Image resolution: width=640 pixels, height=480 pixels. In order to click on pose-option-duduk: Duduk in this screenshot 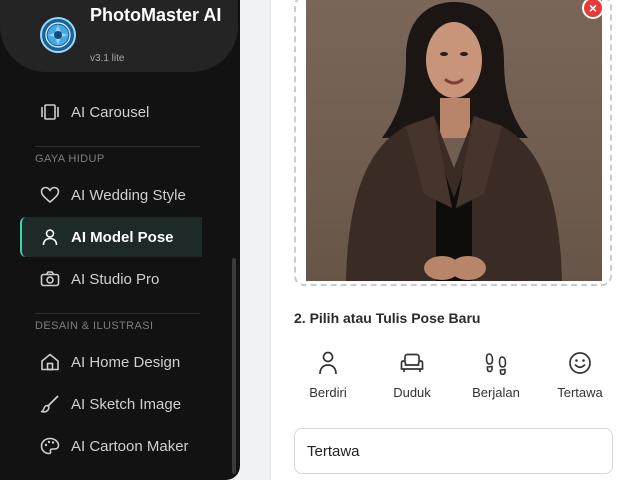, I will do `click(412, 375)`.